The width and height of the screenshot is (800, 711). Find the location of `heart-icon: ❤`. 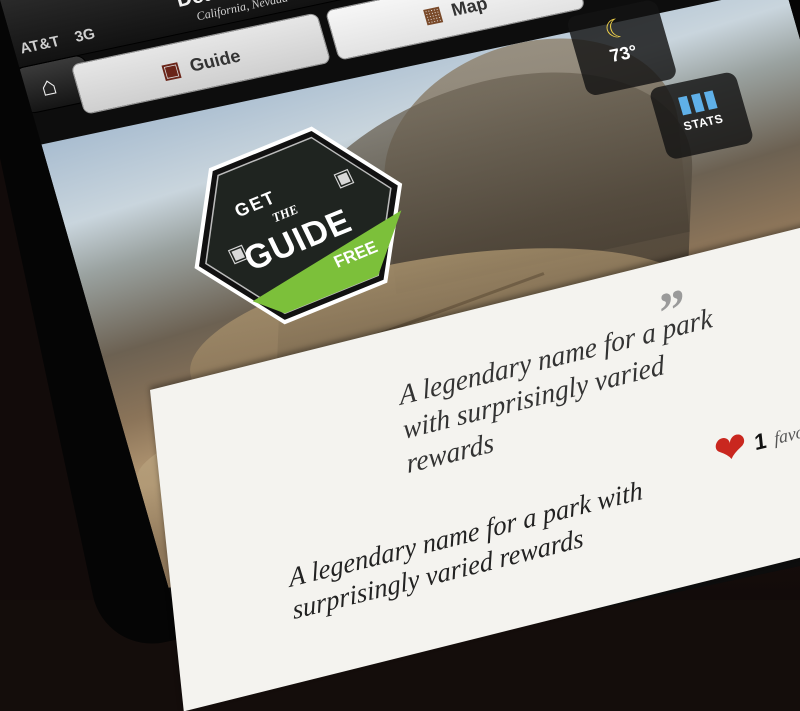

heart-icon: ❤ is located at coordinates (730, 449).